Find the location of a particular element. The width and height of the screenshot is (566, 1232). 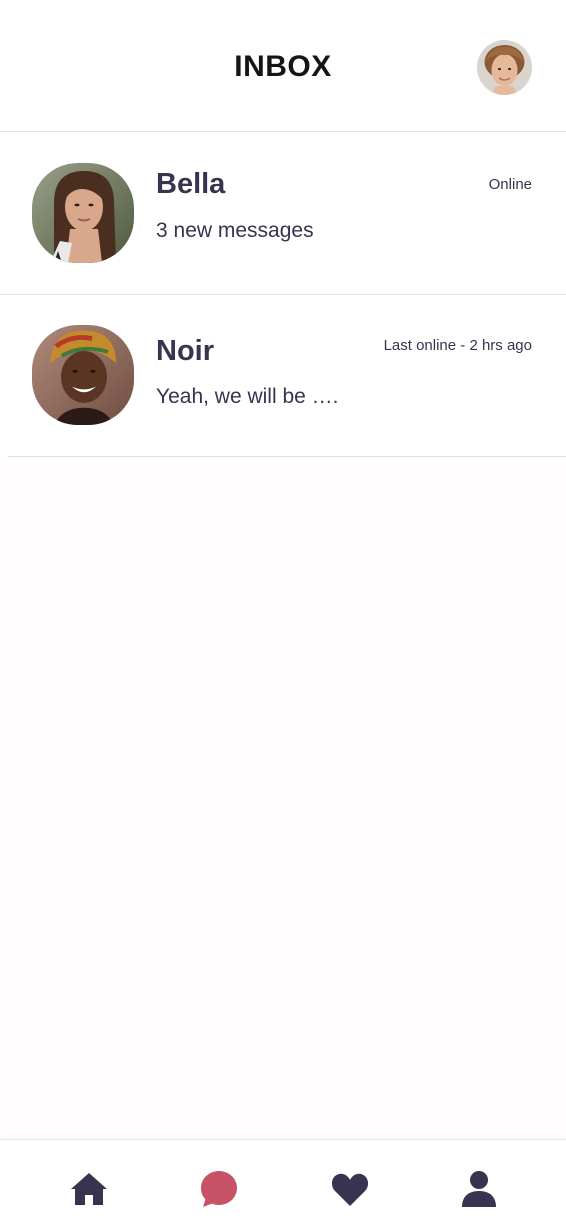

user-icon is located at coordinates (479, 1189).